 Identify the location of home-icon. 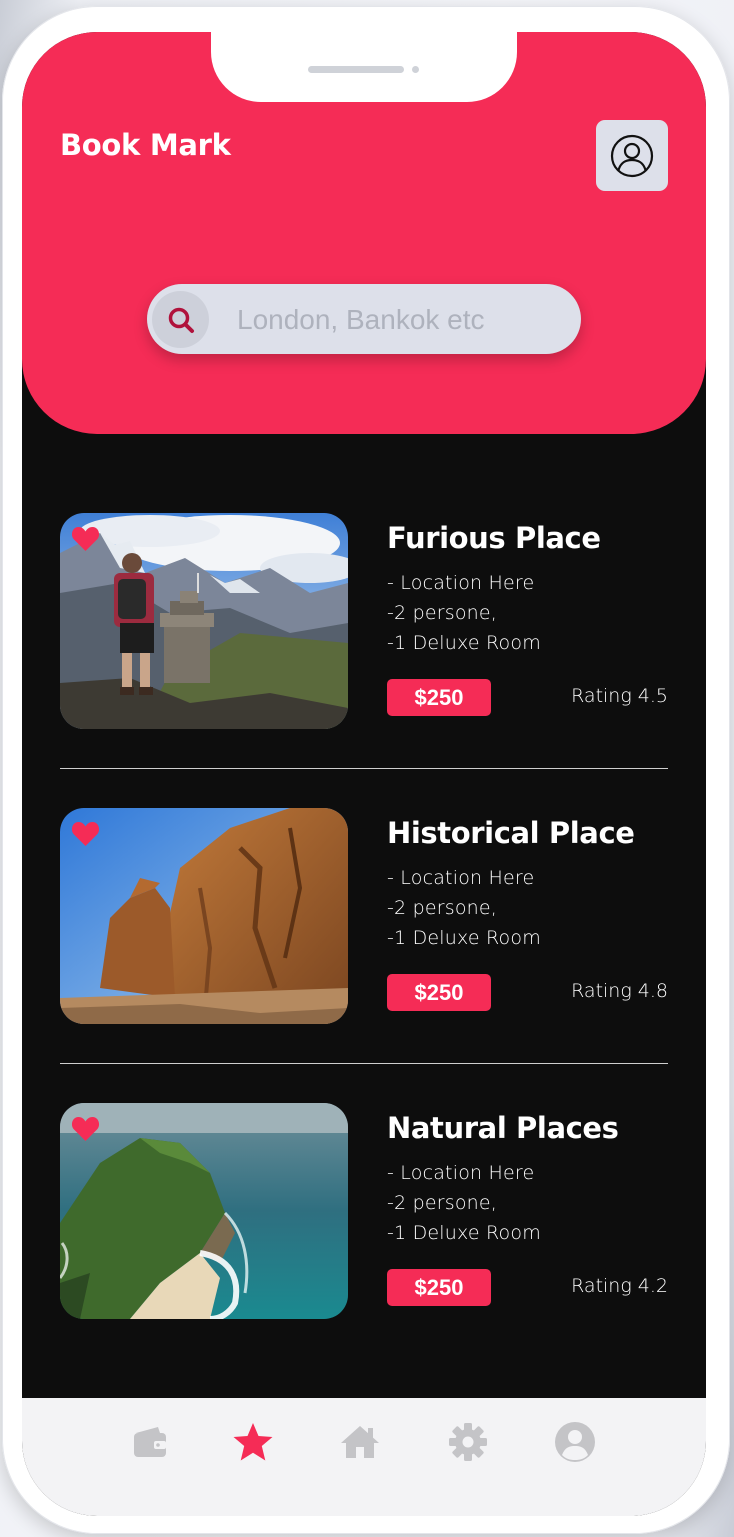
(360, 1442).